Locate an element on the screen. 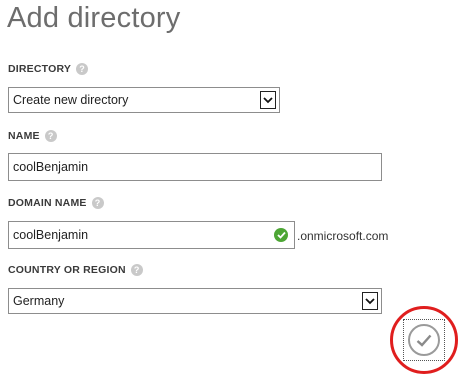 The height and width of the screenshot is (380, 474). domain-suffix: .onmicrosoft.com is located at coordinates (343, 236).